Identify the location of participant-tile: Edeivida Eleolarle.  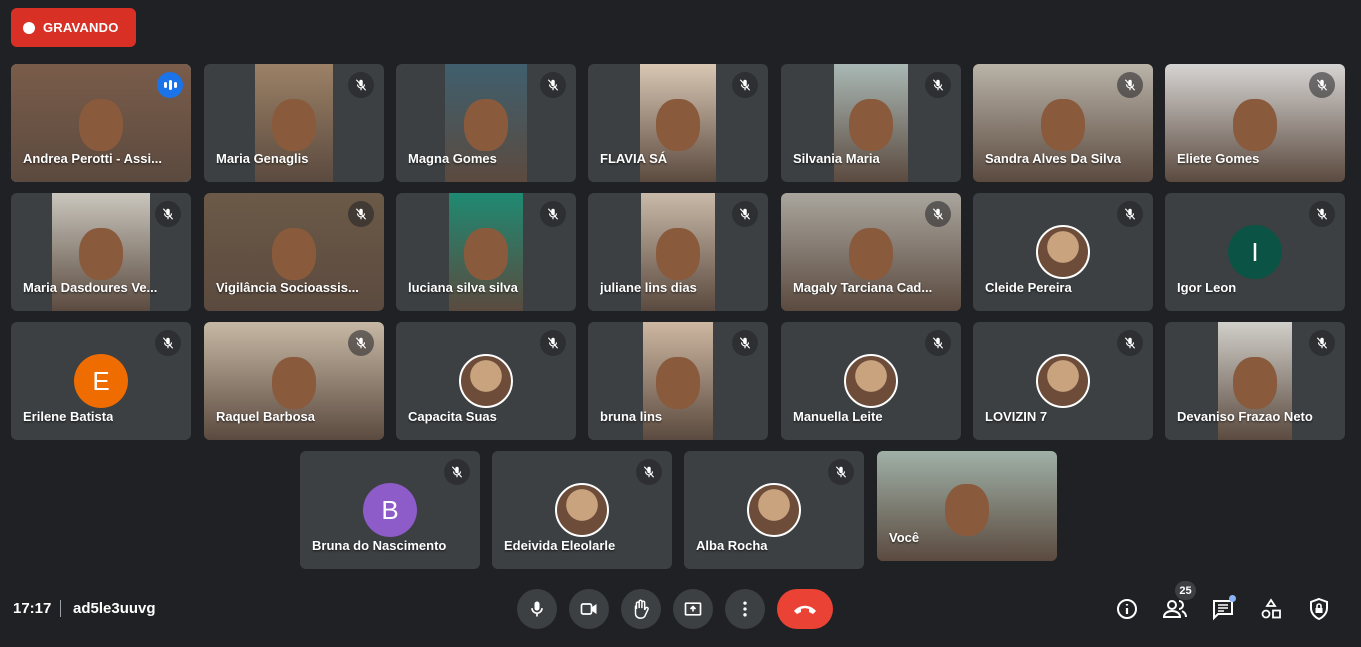
(582, 510).